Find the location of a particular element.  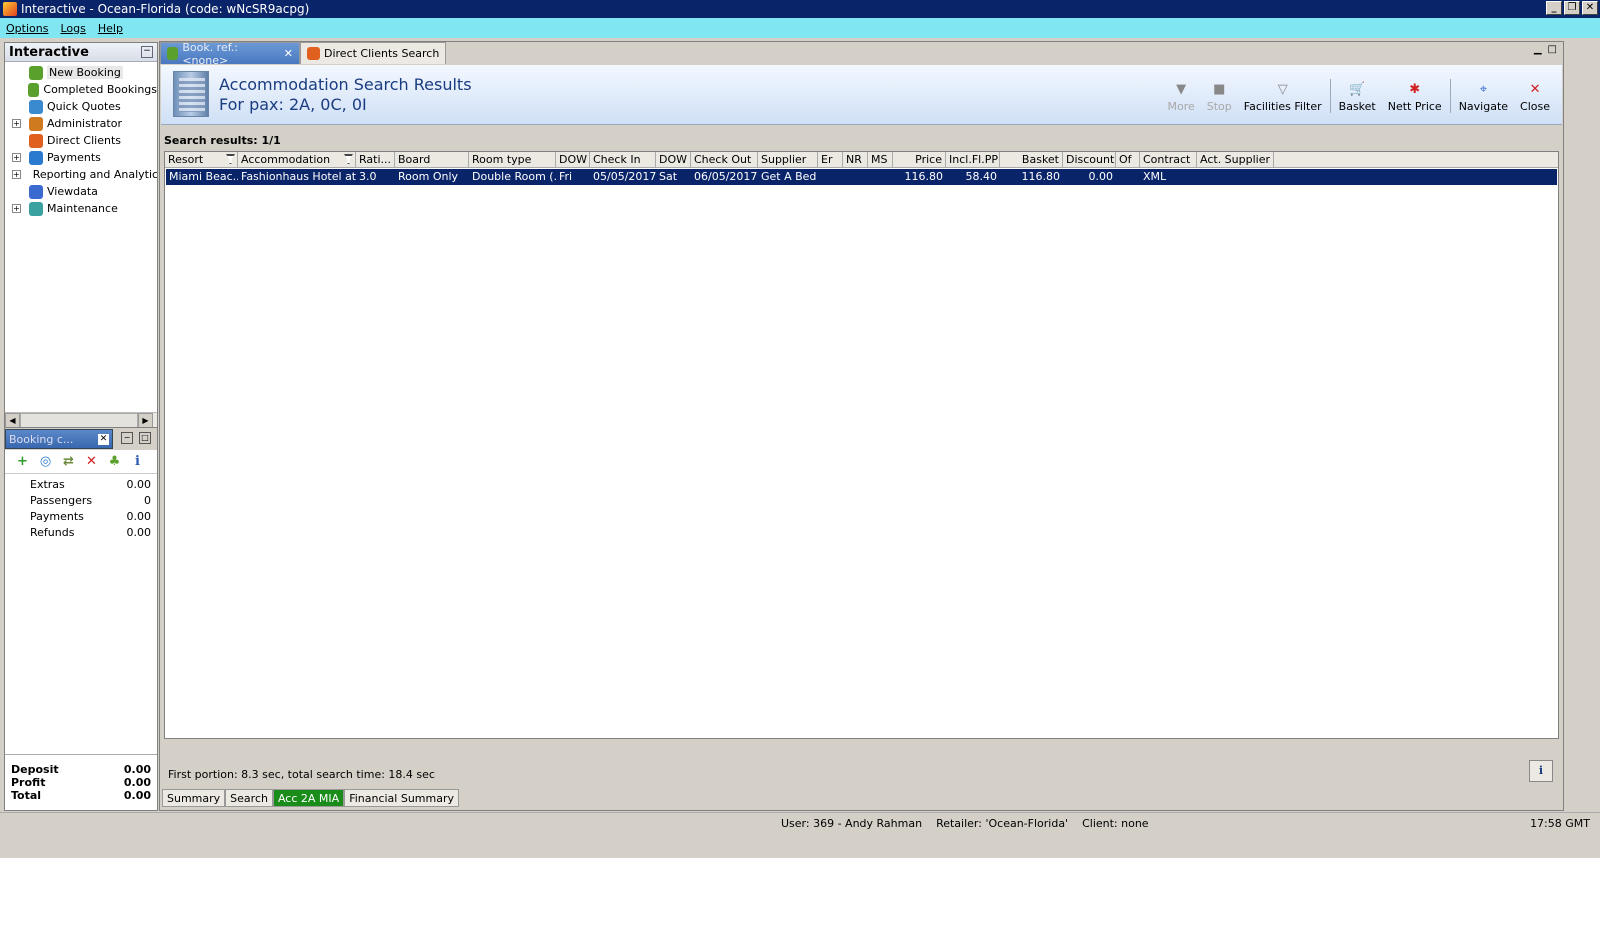

tab-direct-clients-search: Direct Clients Search is located at coordinates (373, 53).